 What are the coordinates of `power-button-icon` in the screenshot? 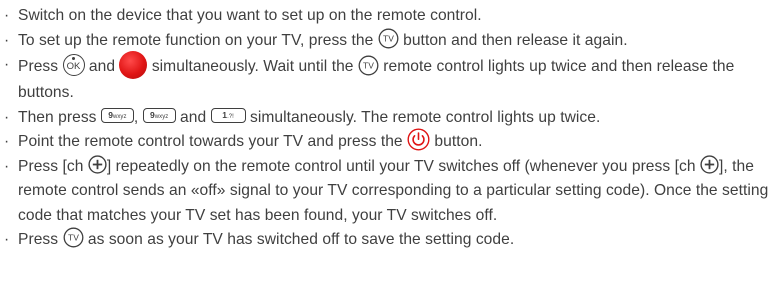 It's located at (418, 139).